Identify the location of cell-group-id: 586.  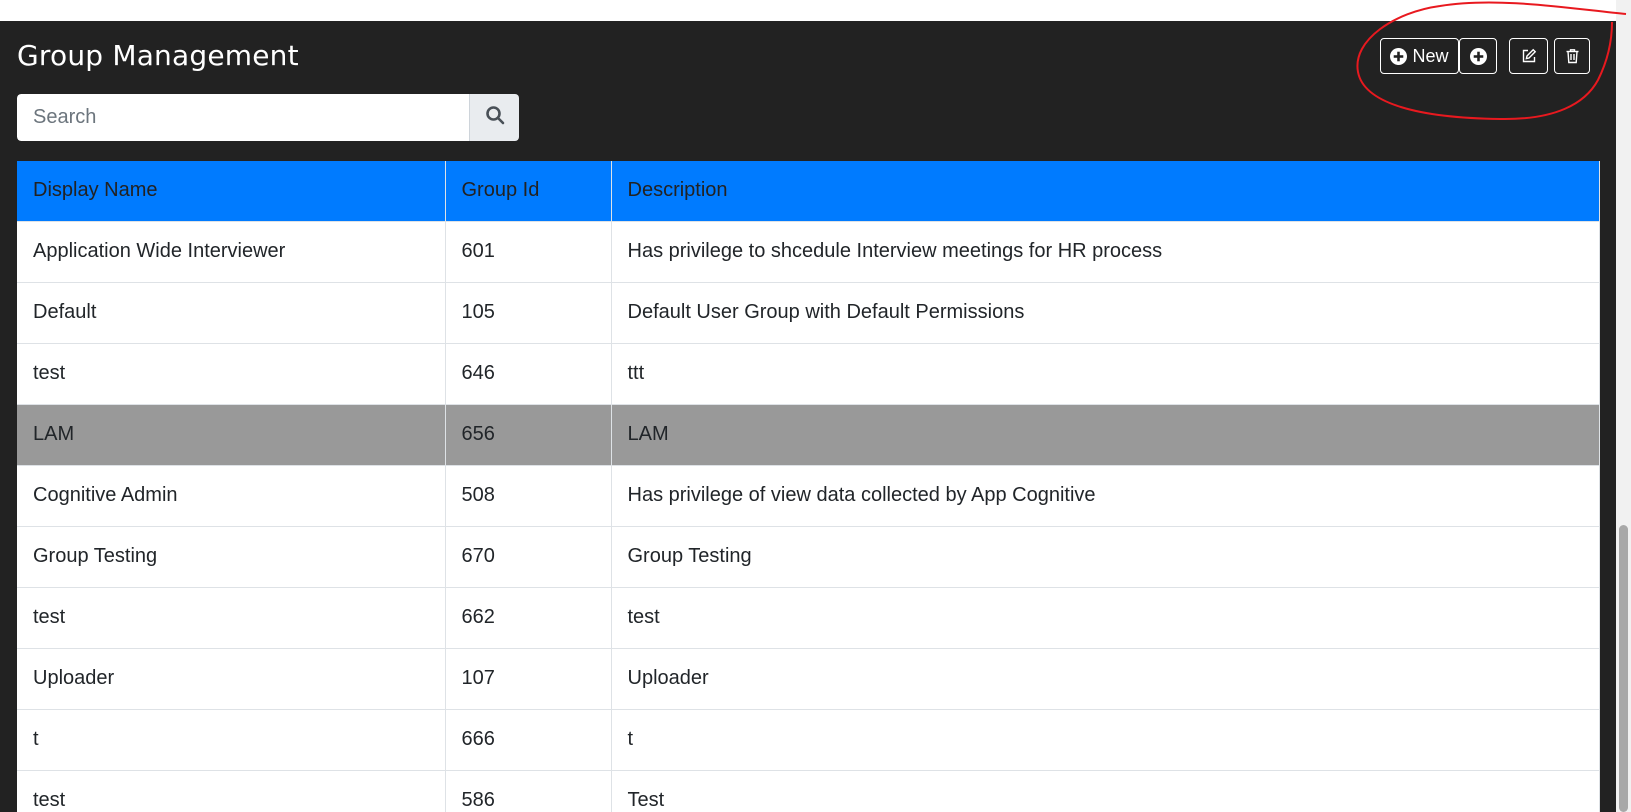
(528, 790).